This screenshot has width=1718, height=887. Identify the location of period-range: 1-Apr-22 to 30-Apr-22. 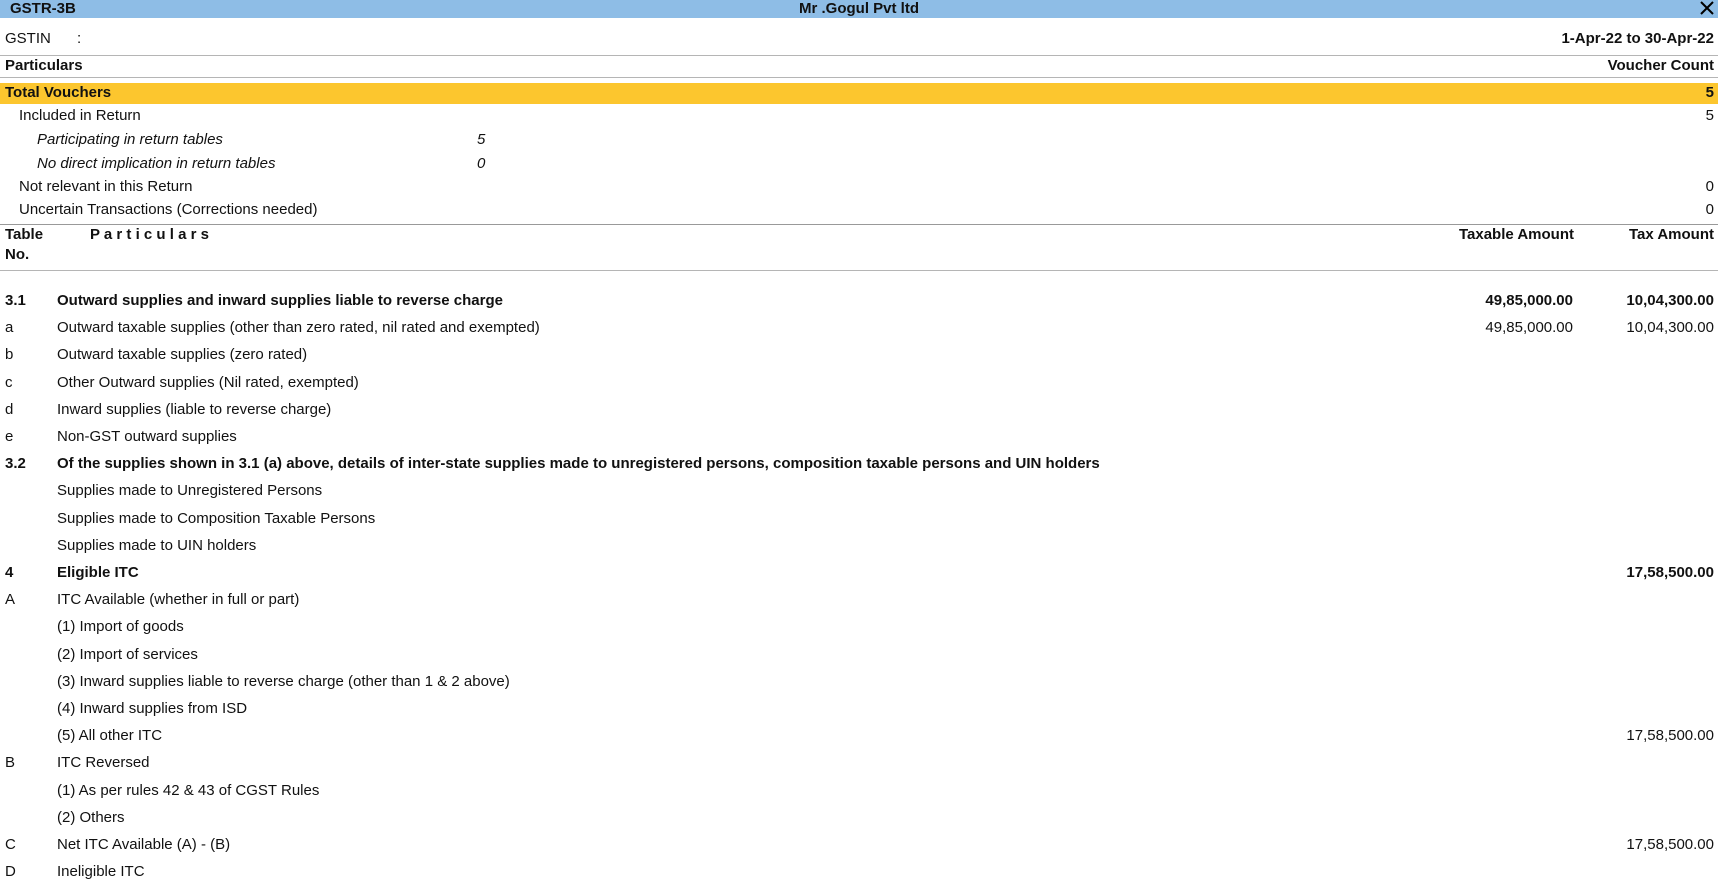
(1637, 38).